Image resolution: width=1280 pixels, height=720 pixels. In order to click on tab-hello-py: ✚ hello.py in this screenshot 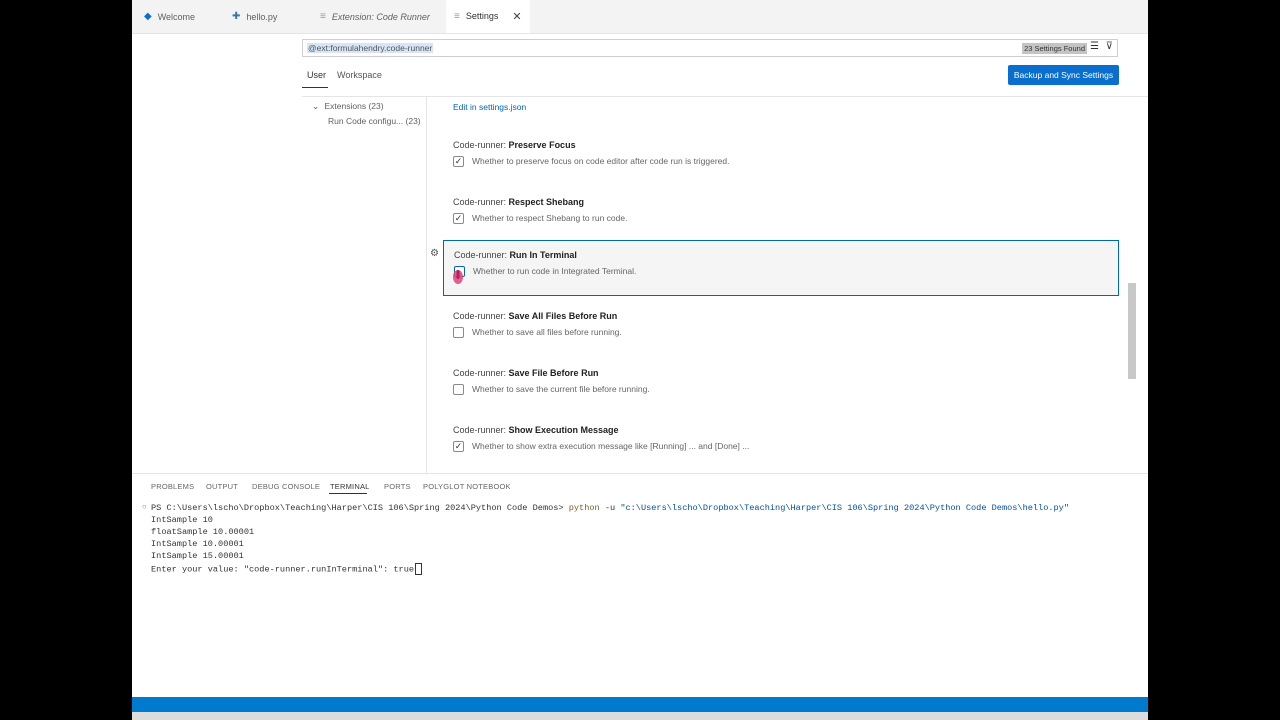, I will do `click(276, 16)`.